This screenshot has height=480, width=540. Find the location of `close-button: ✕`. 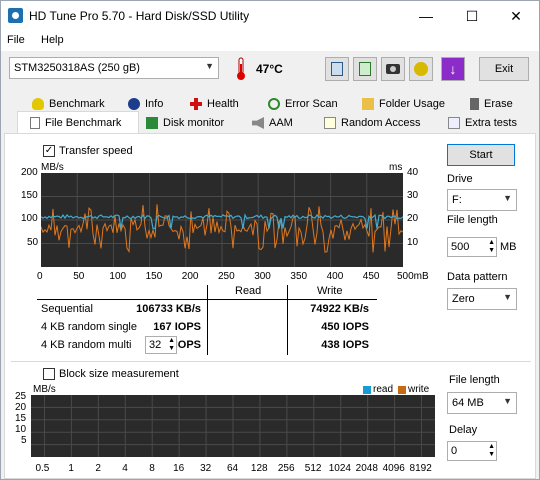

close-button: ✕ is located at coordinates (516, 16).